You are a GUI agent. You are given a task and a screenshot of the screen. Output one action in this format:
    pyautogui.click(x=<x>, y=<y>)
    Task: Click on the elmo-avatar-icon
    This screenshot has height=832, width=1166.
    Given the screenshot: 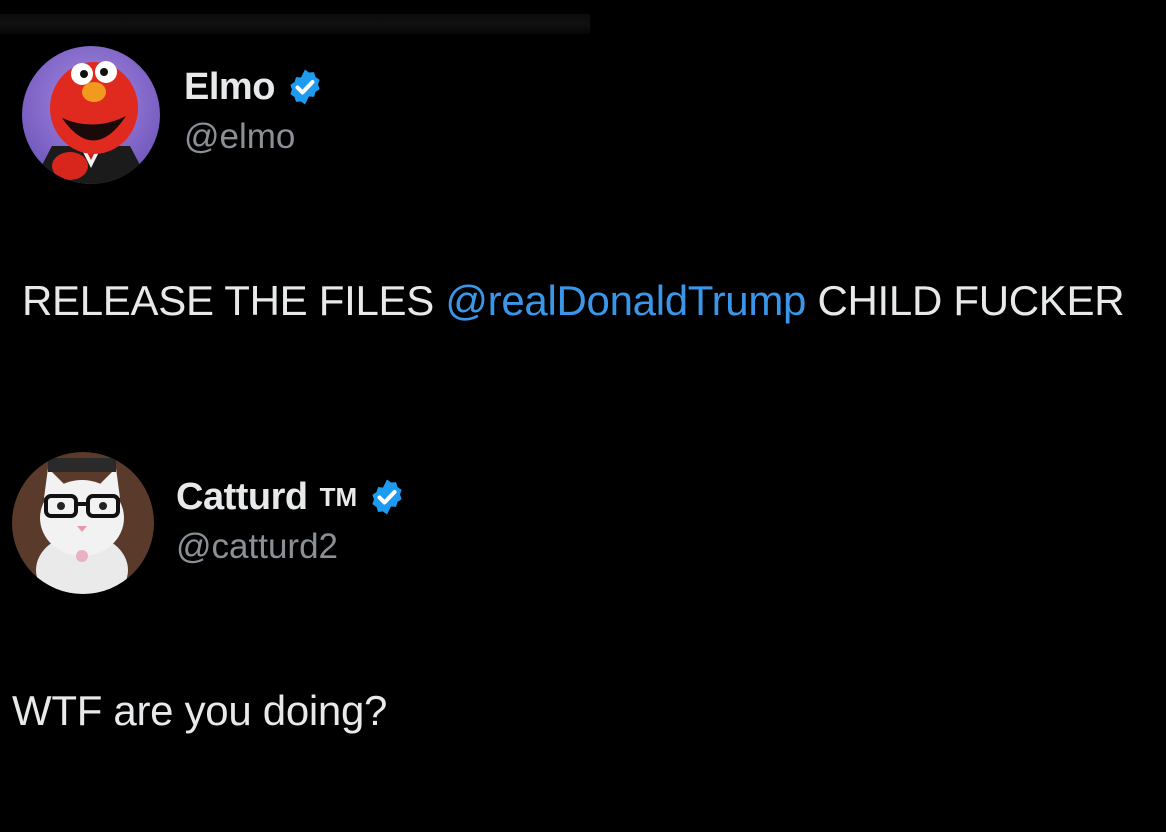 What is the action you would take?
    pyautogui.click(x=91, y=115)
    